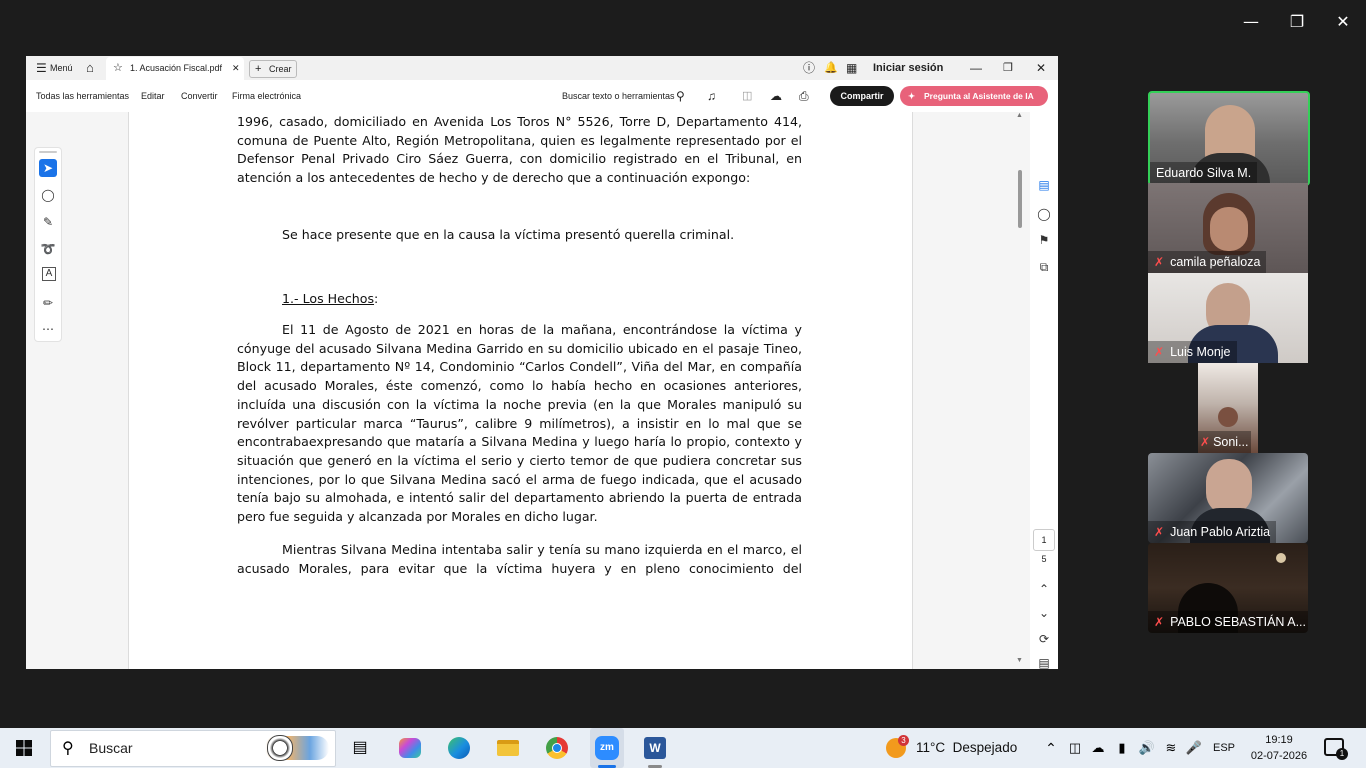  I want to click on toolbar-e-signature: Firma electrónica, so click(266, 96).